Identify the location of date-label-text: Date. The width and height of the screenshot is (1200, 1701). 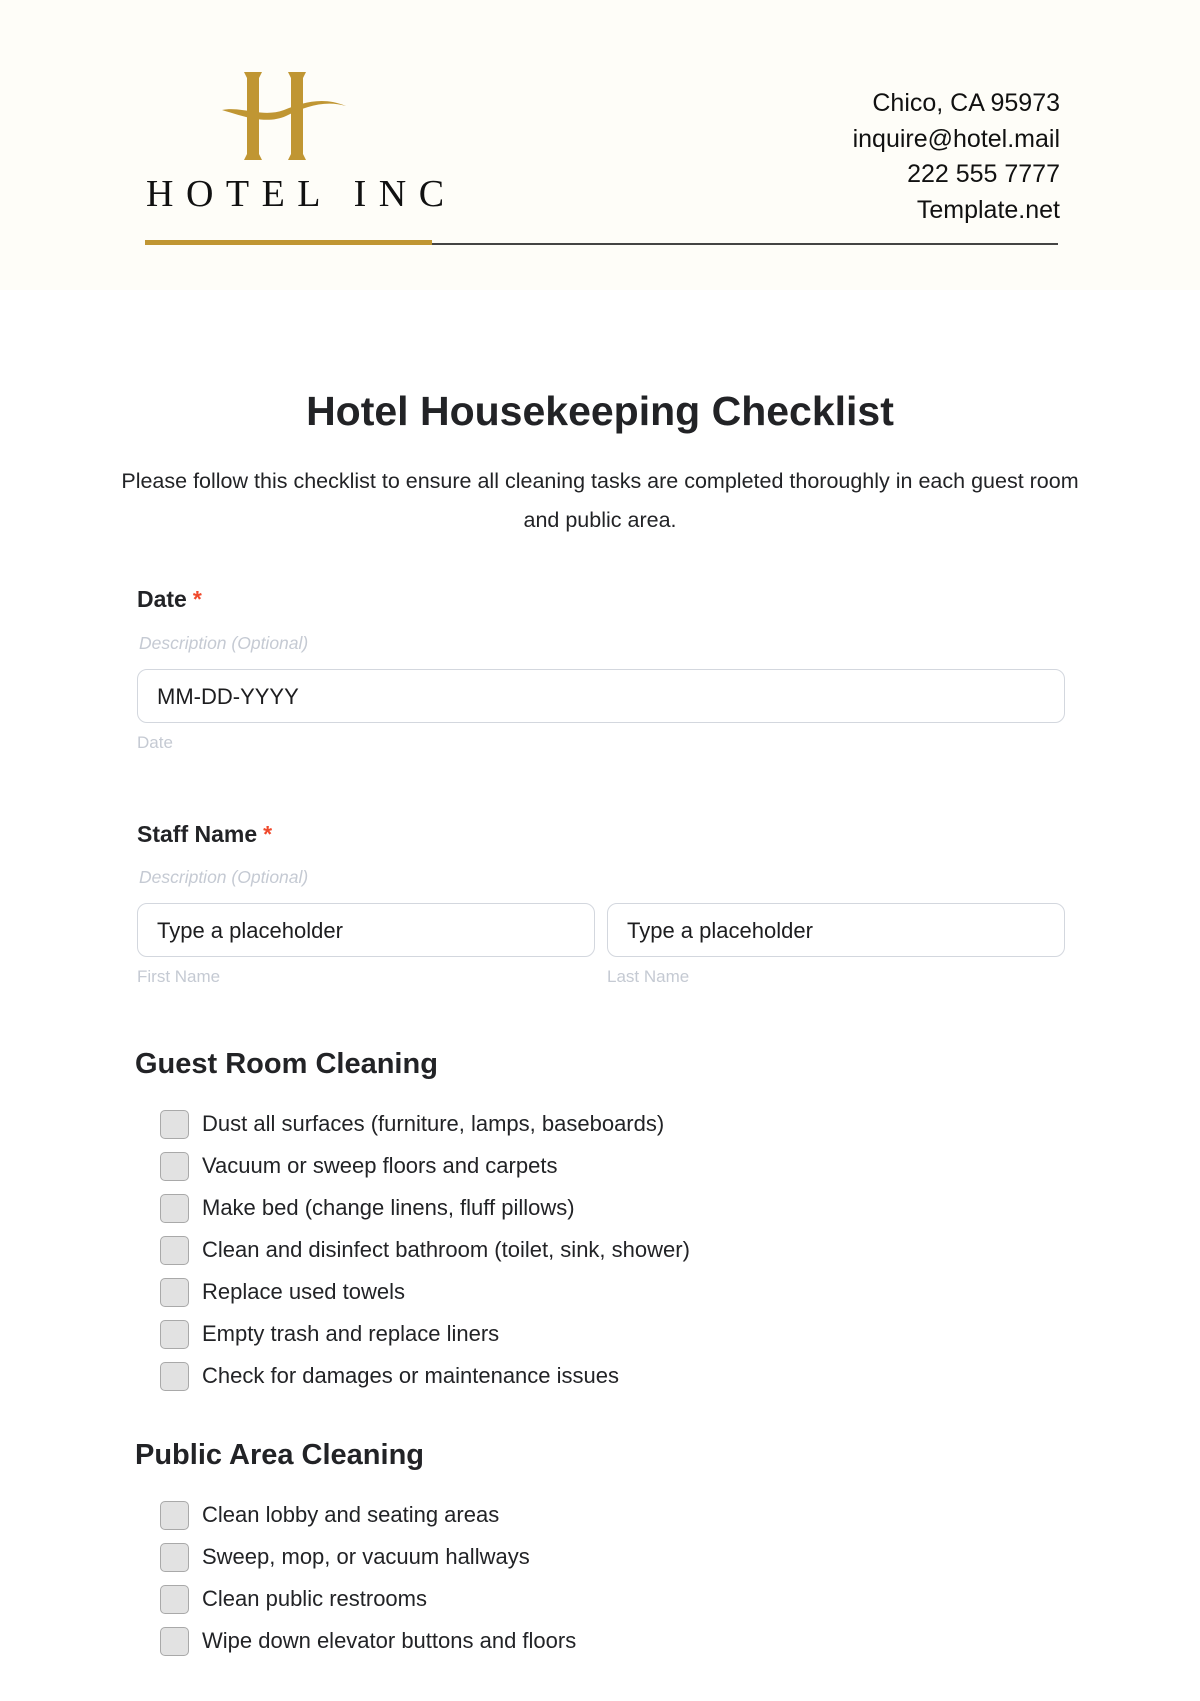
(162, 599).